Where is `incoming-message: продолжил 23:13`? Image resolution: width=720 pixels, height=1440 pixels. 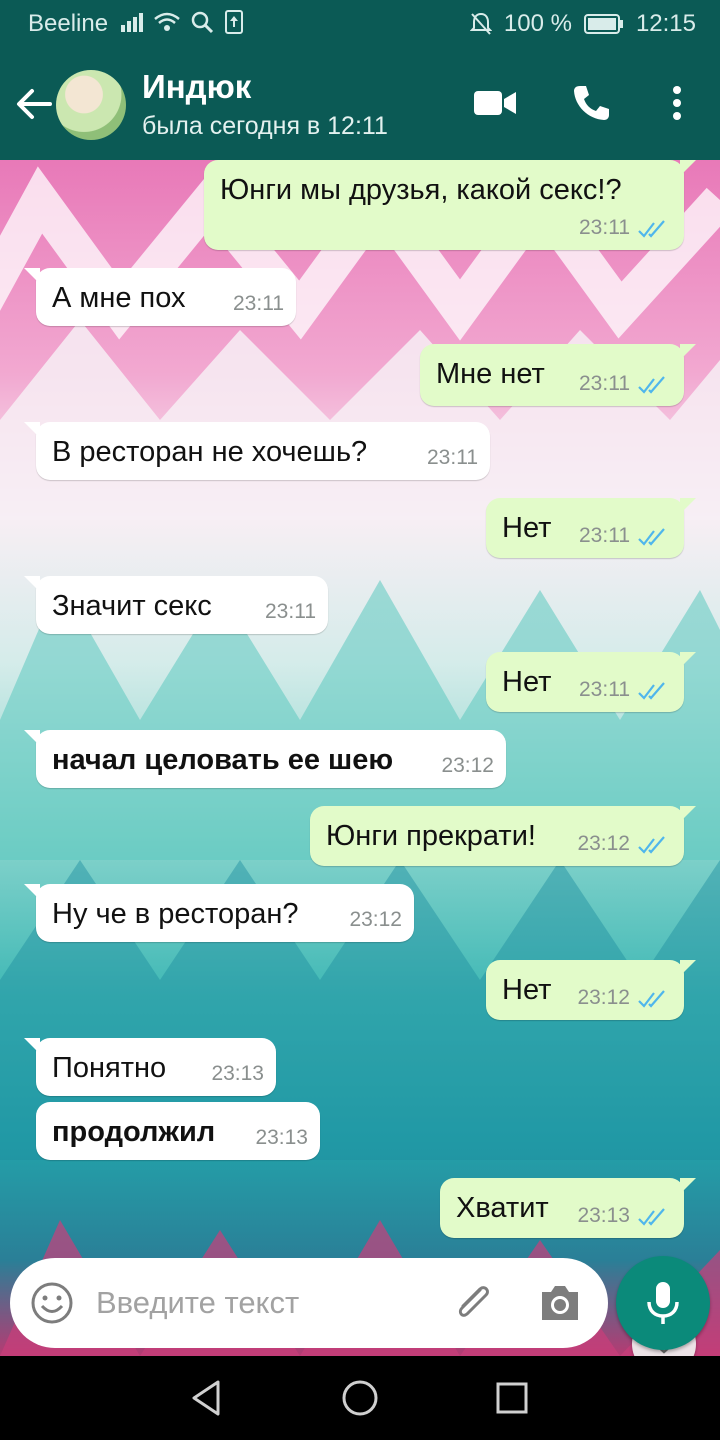
incoming-message: продолжил 23:13 is located at coordinates (178, 1131).